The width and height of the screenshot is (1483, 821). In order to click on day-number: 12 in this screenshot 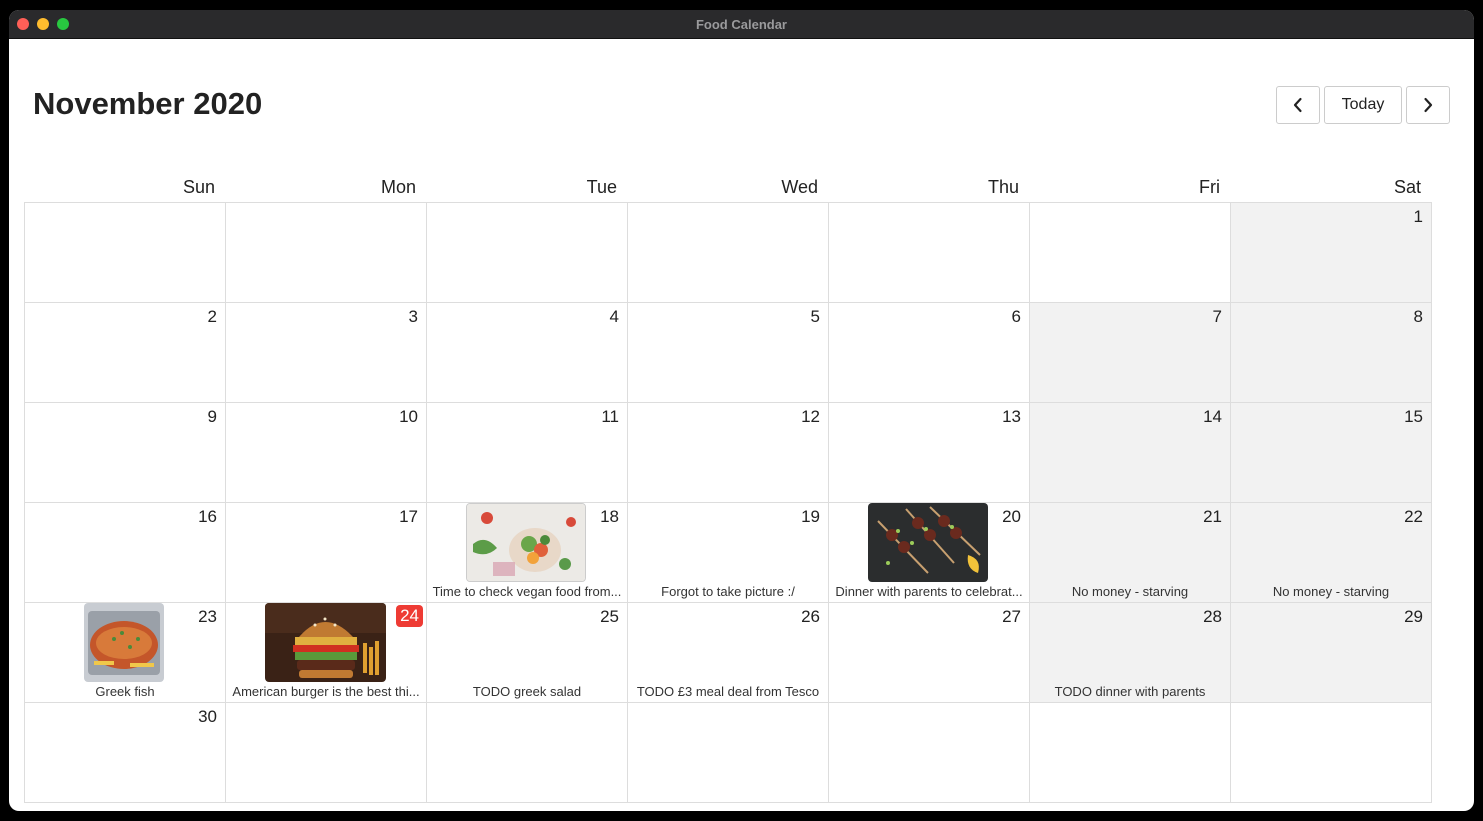, I will do `click(810, 416)`.